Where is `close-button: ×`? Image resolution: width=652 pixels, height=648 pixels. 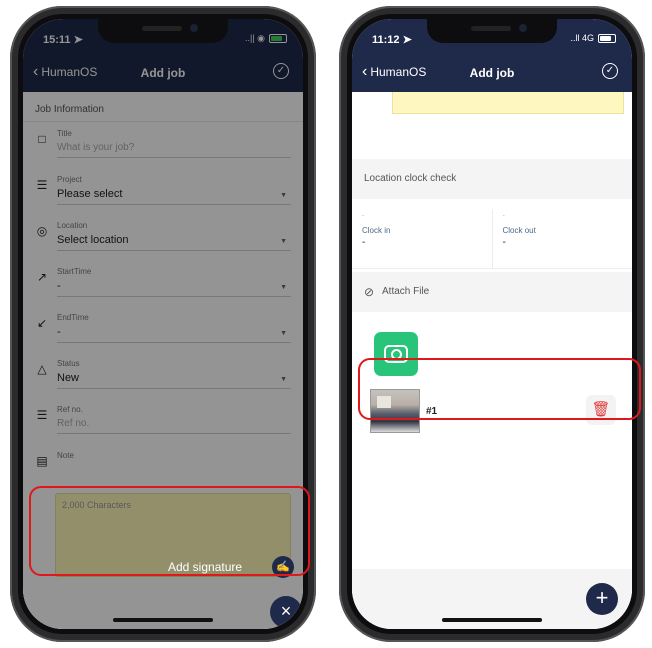 close-button: × is located at coordinates (286, 612).